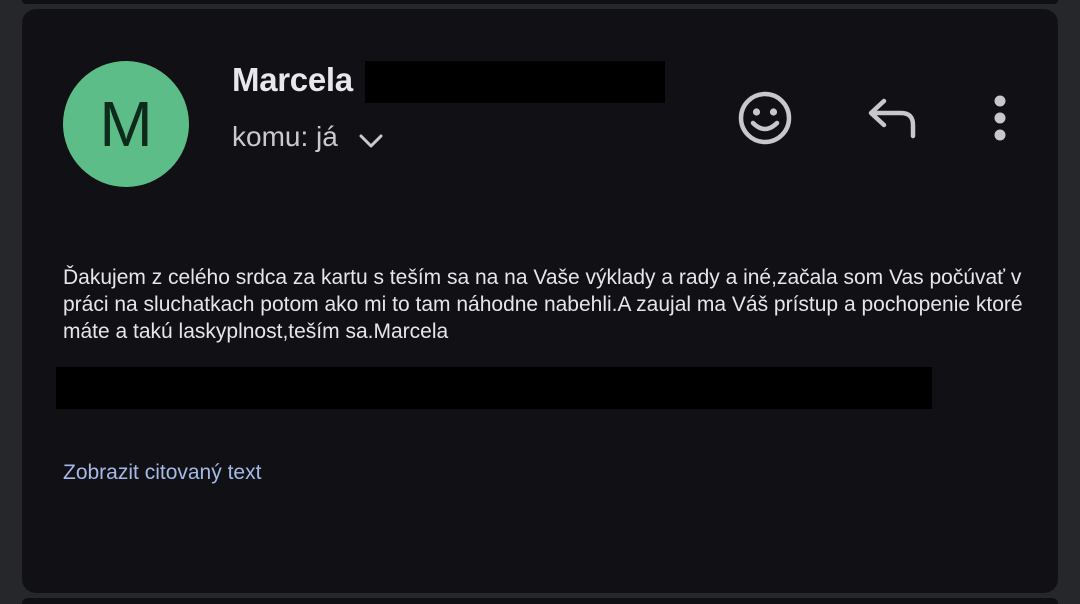 This screenshot has height=604, width=1080. I want to click on reply-icon, so click(892, 118).